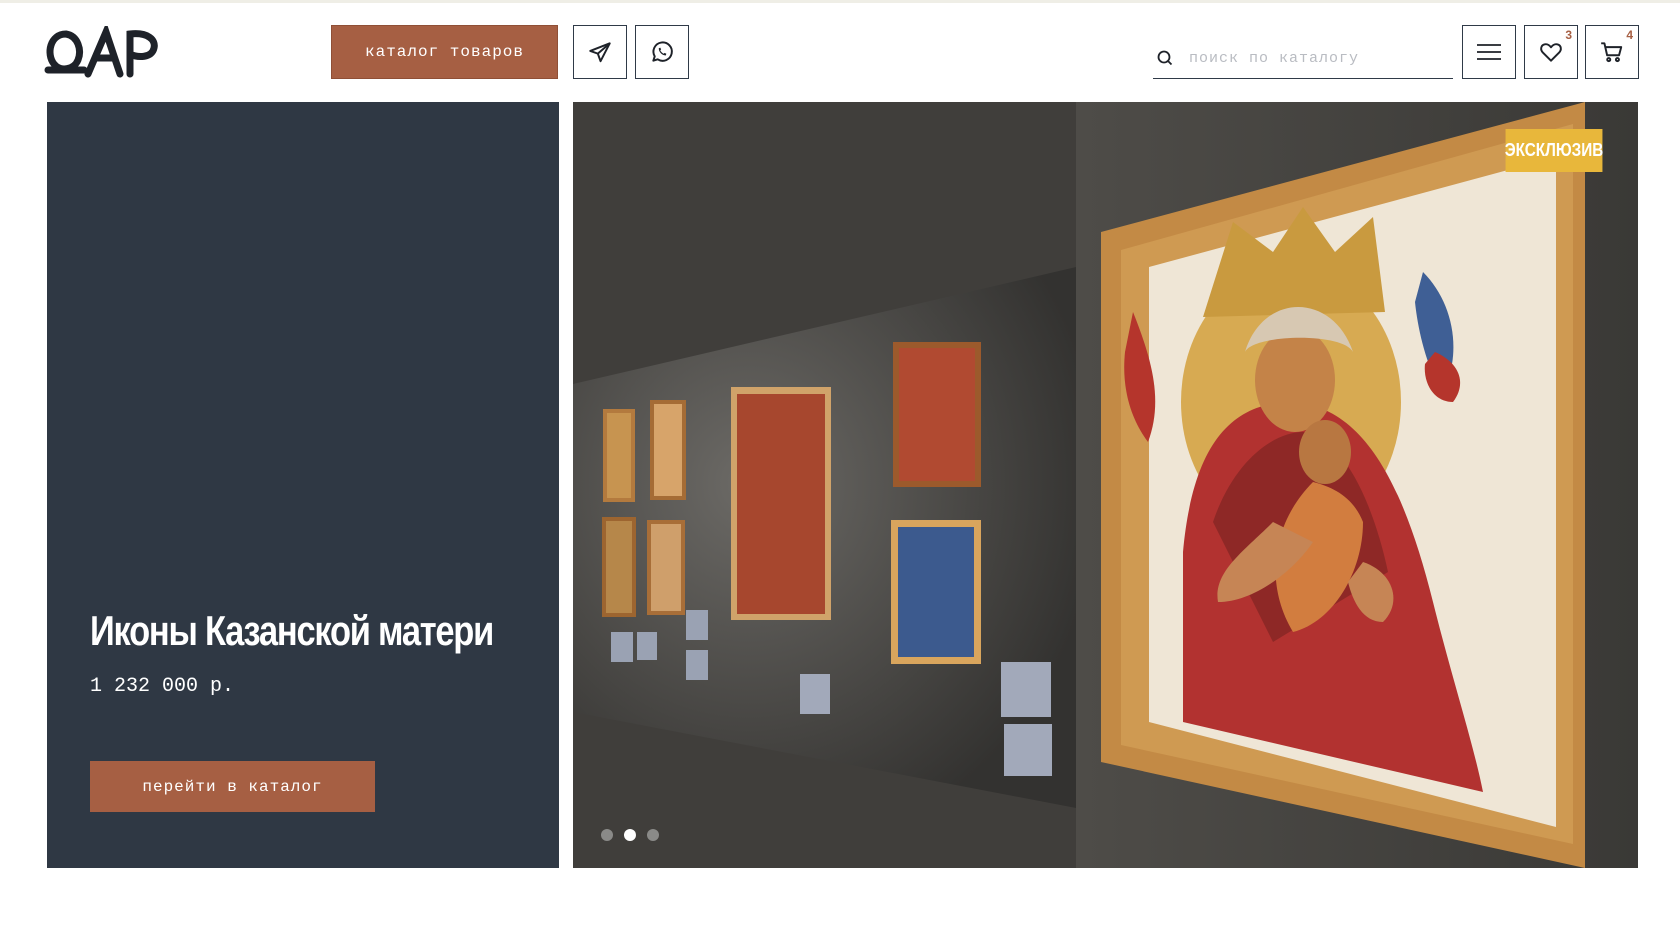  I want to click on hamburger-icon, so click(1489, 52).